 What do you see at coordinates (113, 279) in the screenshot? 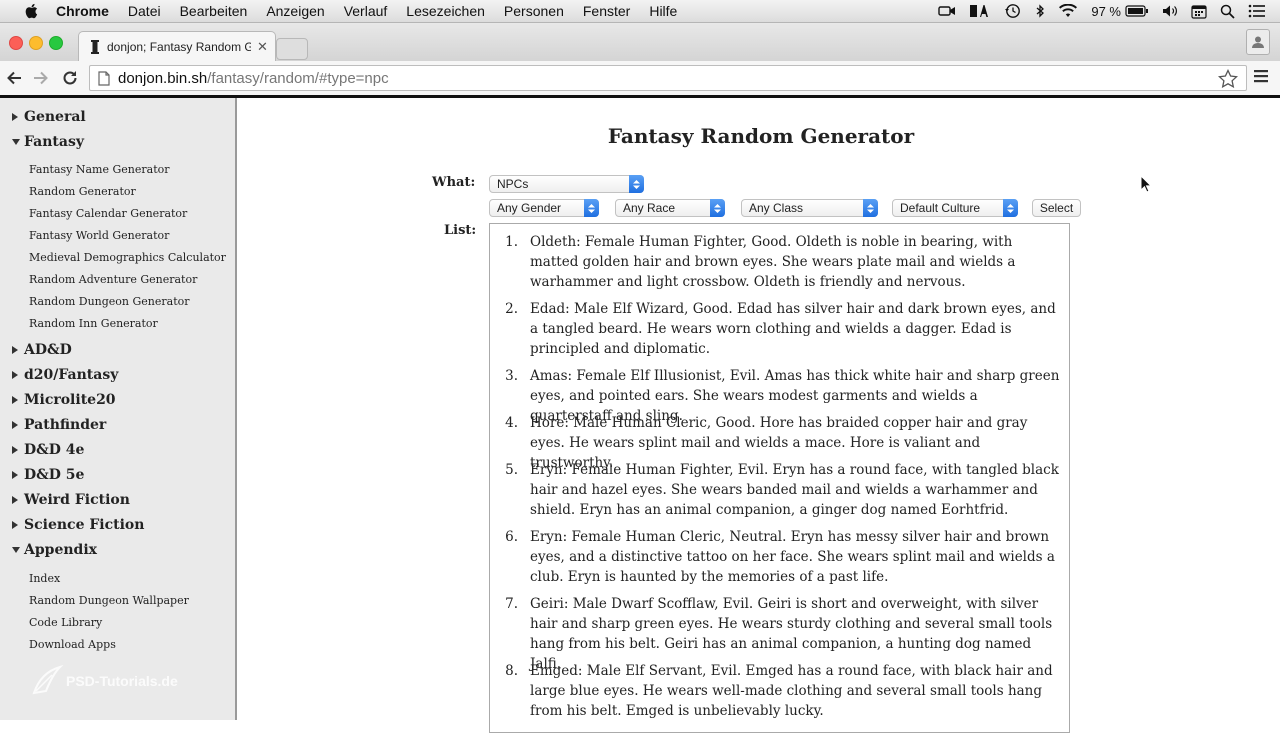
I see `sidebar-item-random-adventure-generator: Random Adventure Generator` at bounding box center [113, 279].